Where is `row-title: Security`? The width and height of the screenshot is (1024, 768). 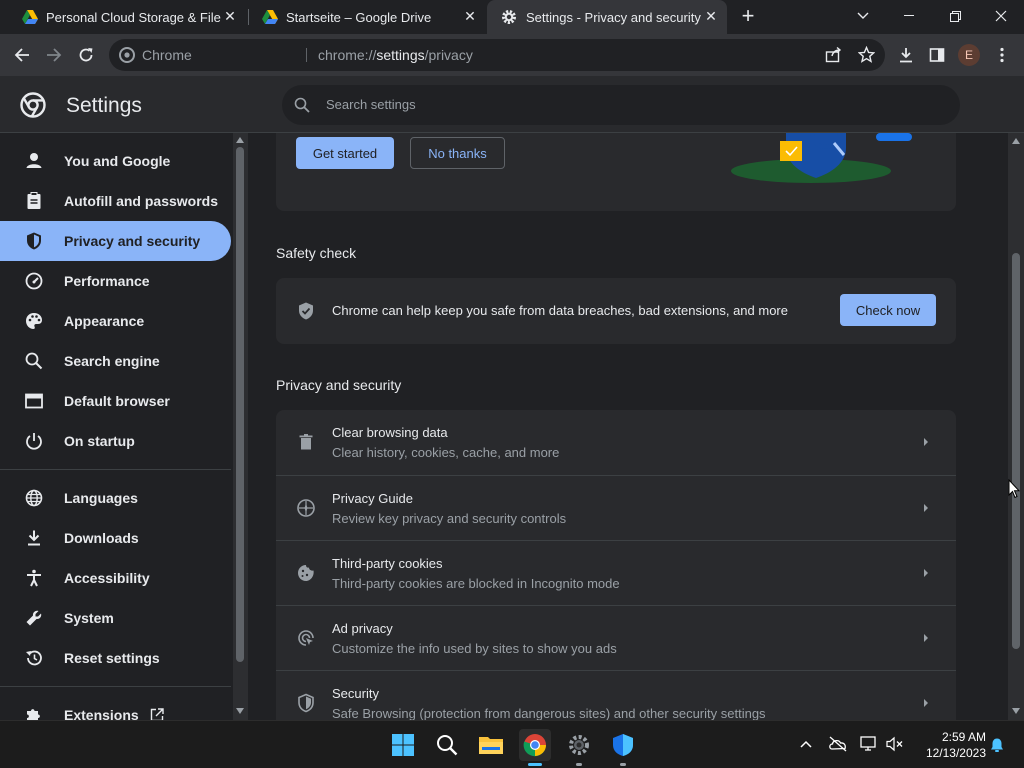
row-title: Security is located at coordinates (355, 693).